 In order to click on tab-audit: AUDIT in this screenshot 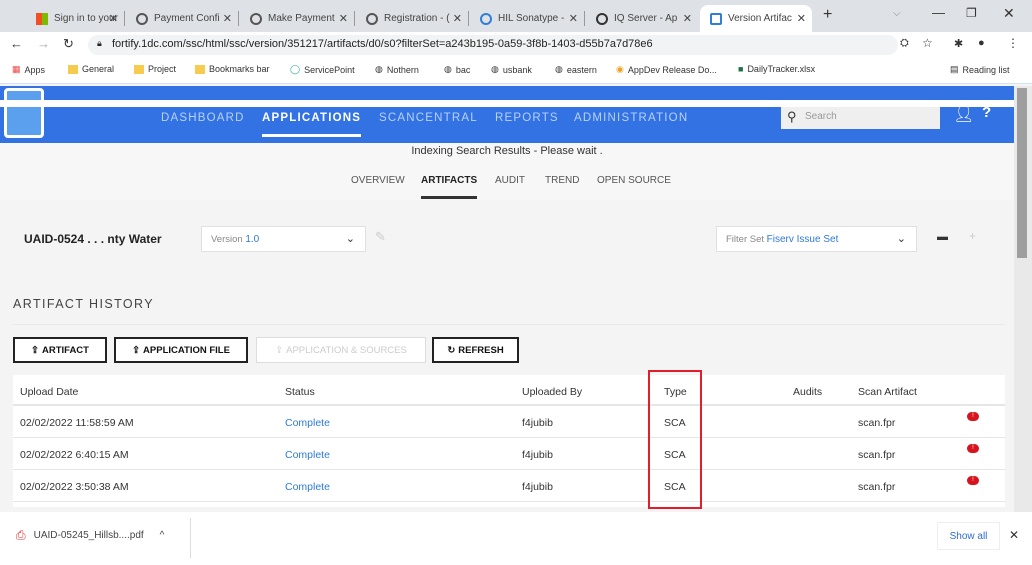, I will do `click(510, 180)`.